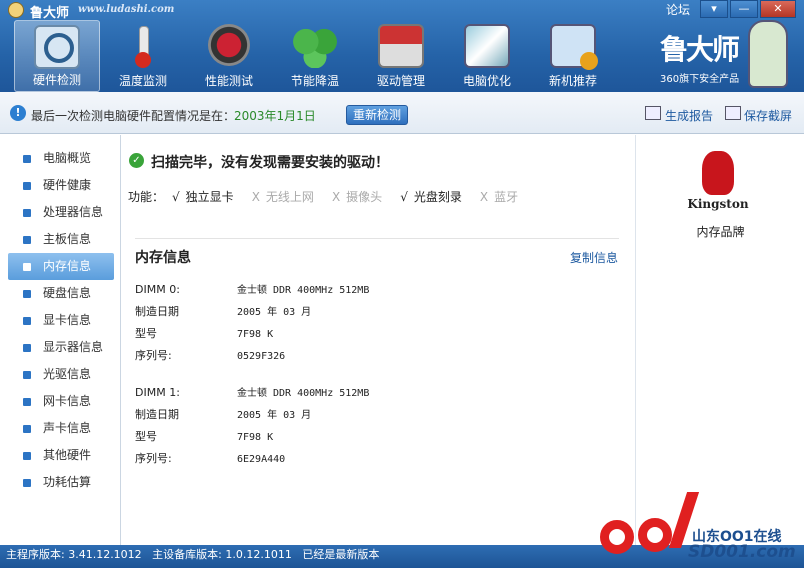  I want to click on monitor-broom-icon, so click(487, 46).